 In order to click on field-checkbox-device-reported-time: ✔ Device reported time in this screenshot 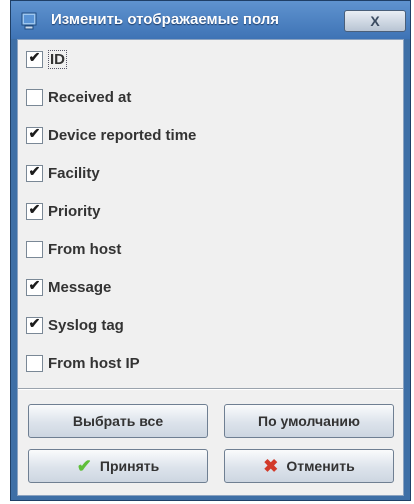, I will do `click(111, 135)`.